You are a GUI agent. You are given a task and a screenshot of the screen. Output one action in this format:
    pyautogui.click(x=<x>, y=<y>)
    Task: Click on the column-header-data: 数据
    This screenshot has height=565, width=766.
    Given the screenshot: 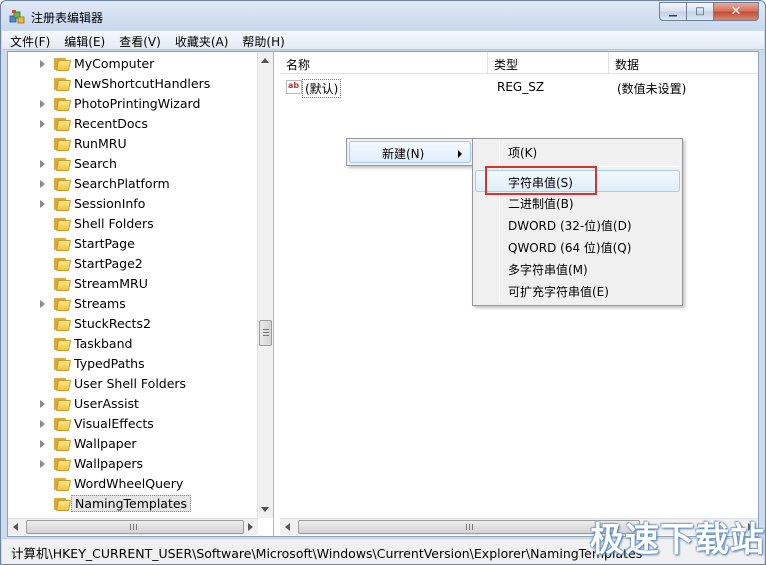 What is the action you would take?
    pyautogui.click(x=683, y=63)
    